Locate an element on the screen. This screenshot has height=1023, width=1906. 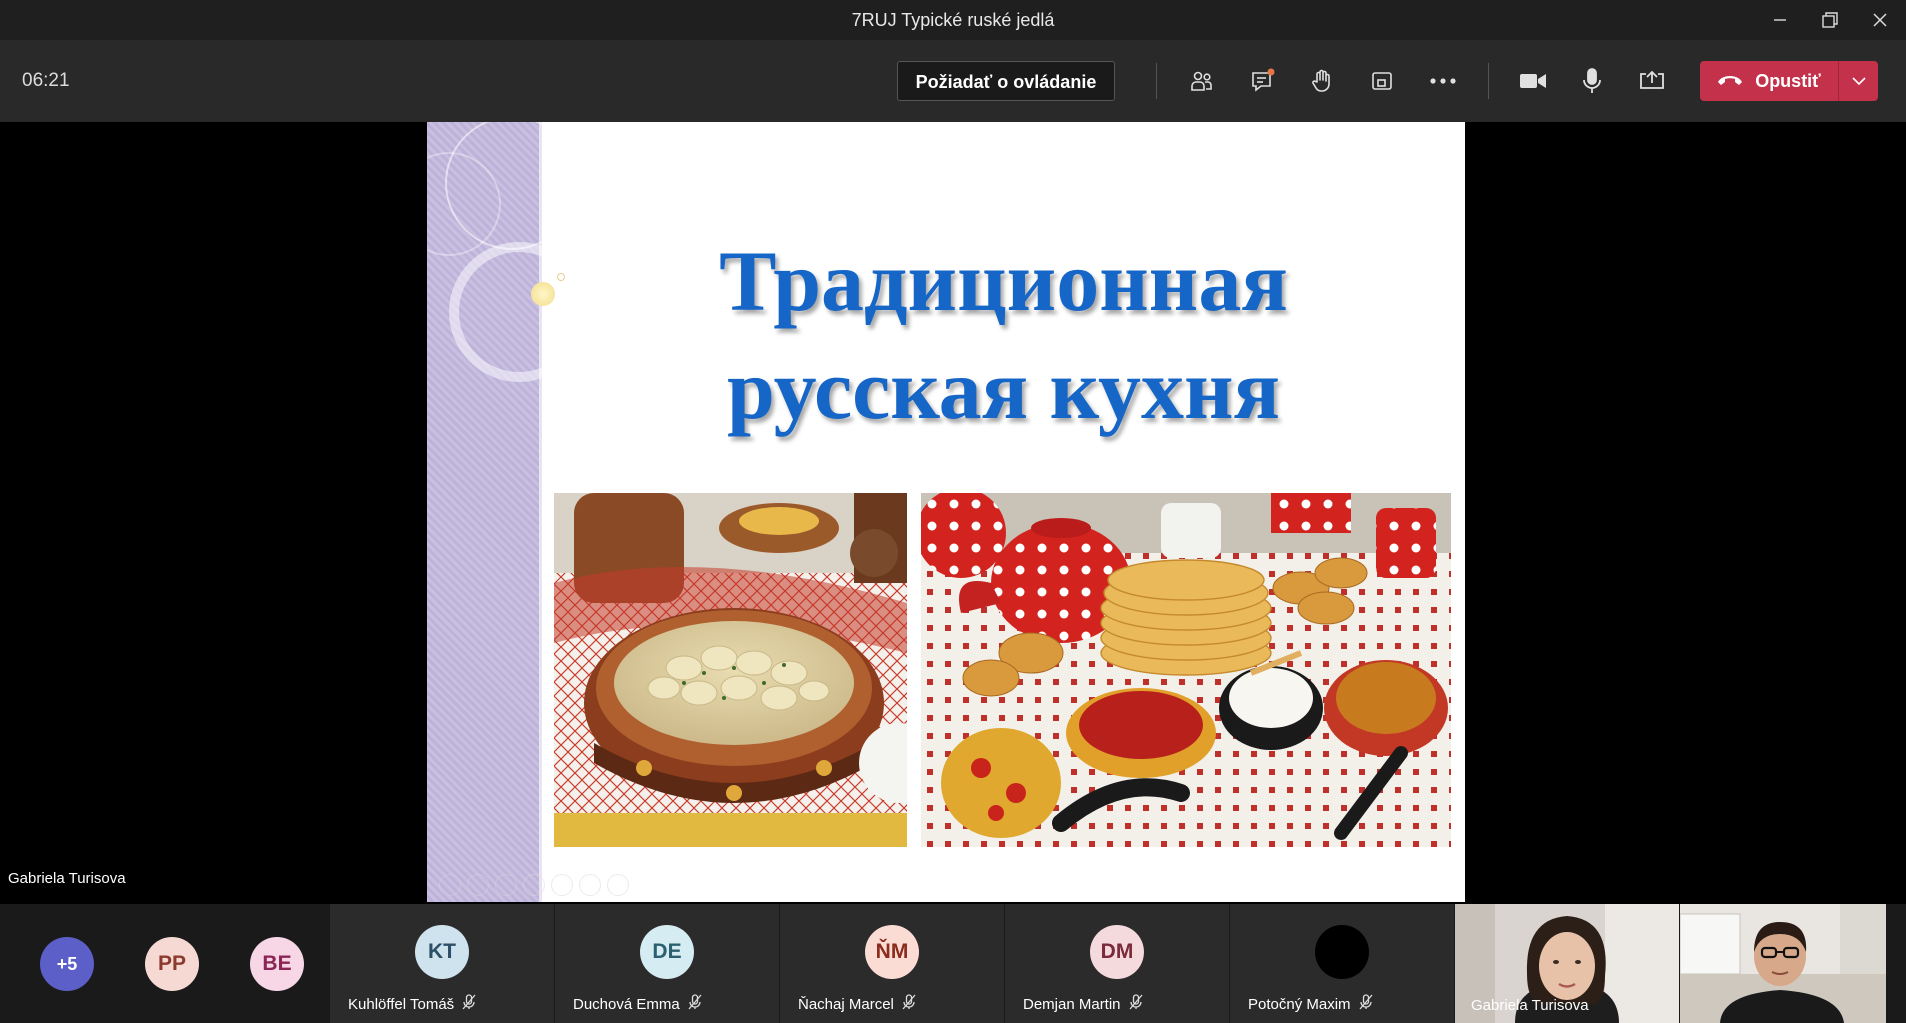
leave-options-chevron-icon is located at coordinates (1858, 81).